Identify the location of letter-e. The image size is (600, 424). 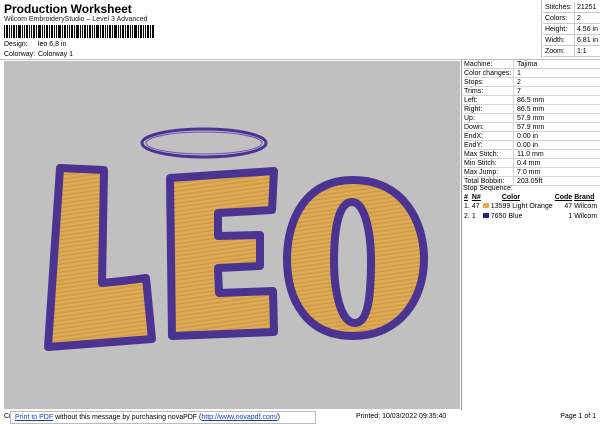
(222, 253).